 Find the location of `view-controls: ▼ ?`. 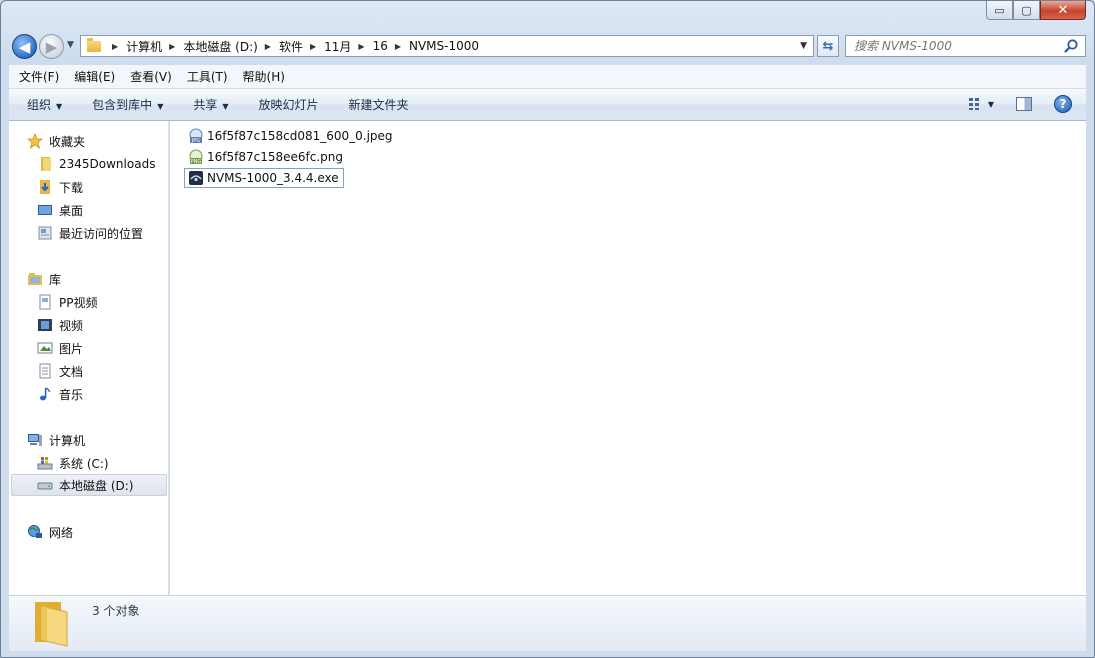

view-controls: ▼ ? is located at coordinates (1018, 104).